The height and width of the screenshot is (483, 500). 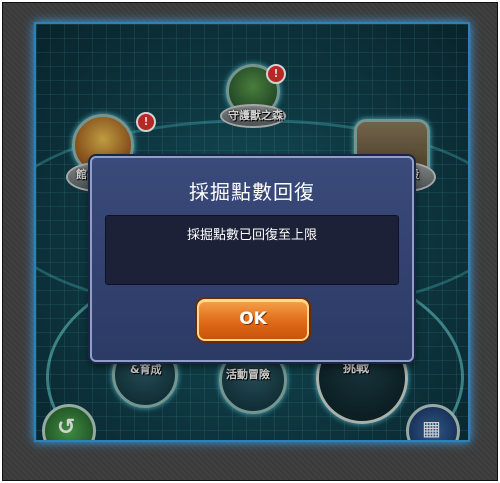 I want to click on ok-button-label: OK, so click(x=253, y=319).